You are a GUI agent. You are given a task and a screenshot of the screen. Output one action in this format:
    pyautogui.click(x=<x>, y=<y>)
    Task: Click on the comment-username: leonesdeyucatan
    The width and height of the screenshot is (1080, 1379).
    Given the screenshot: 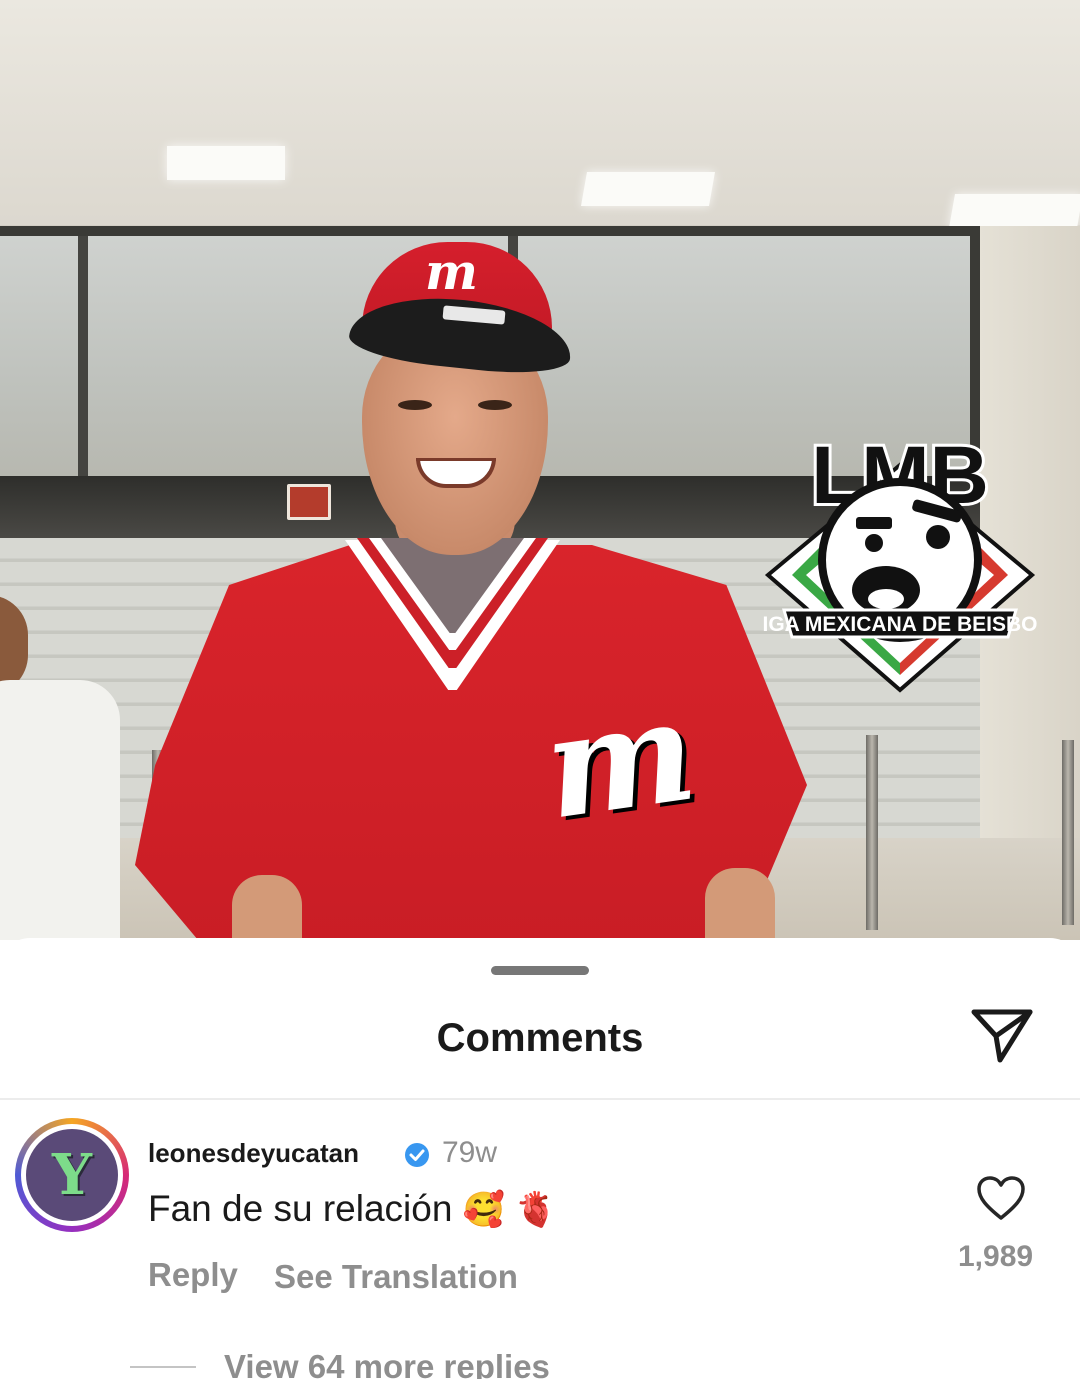 What is the action you would take?
    pyautogui.click(x=253, y=1153)
    